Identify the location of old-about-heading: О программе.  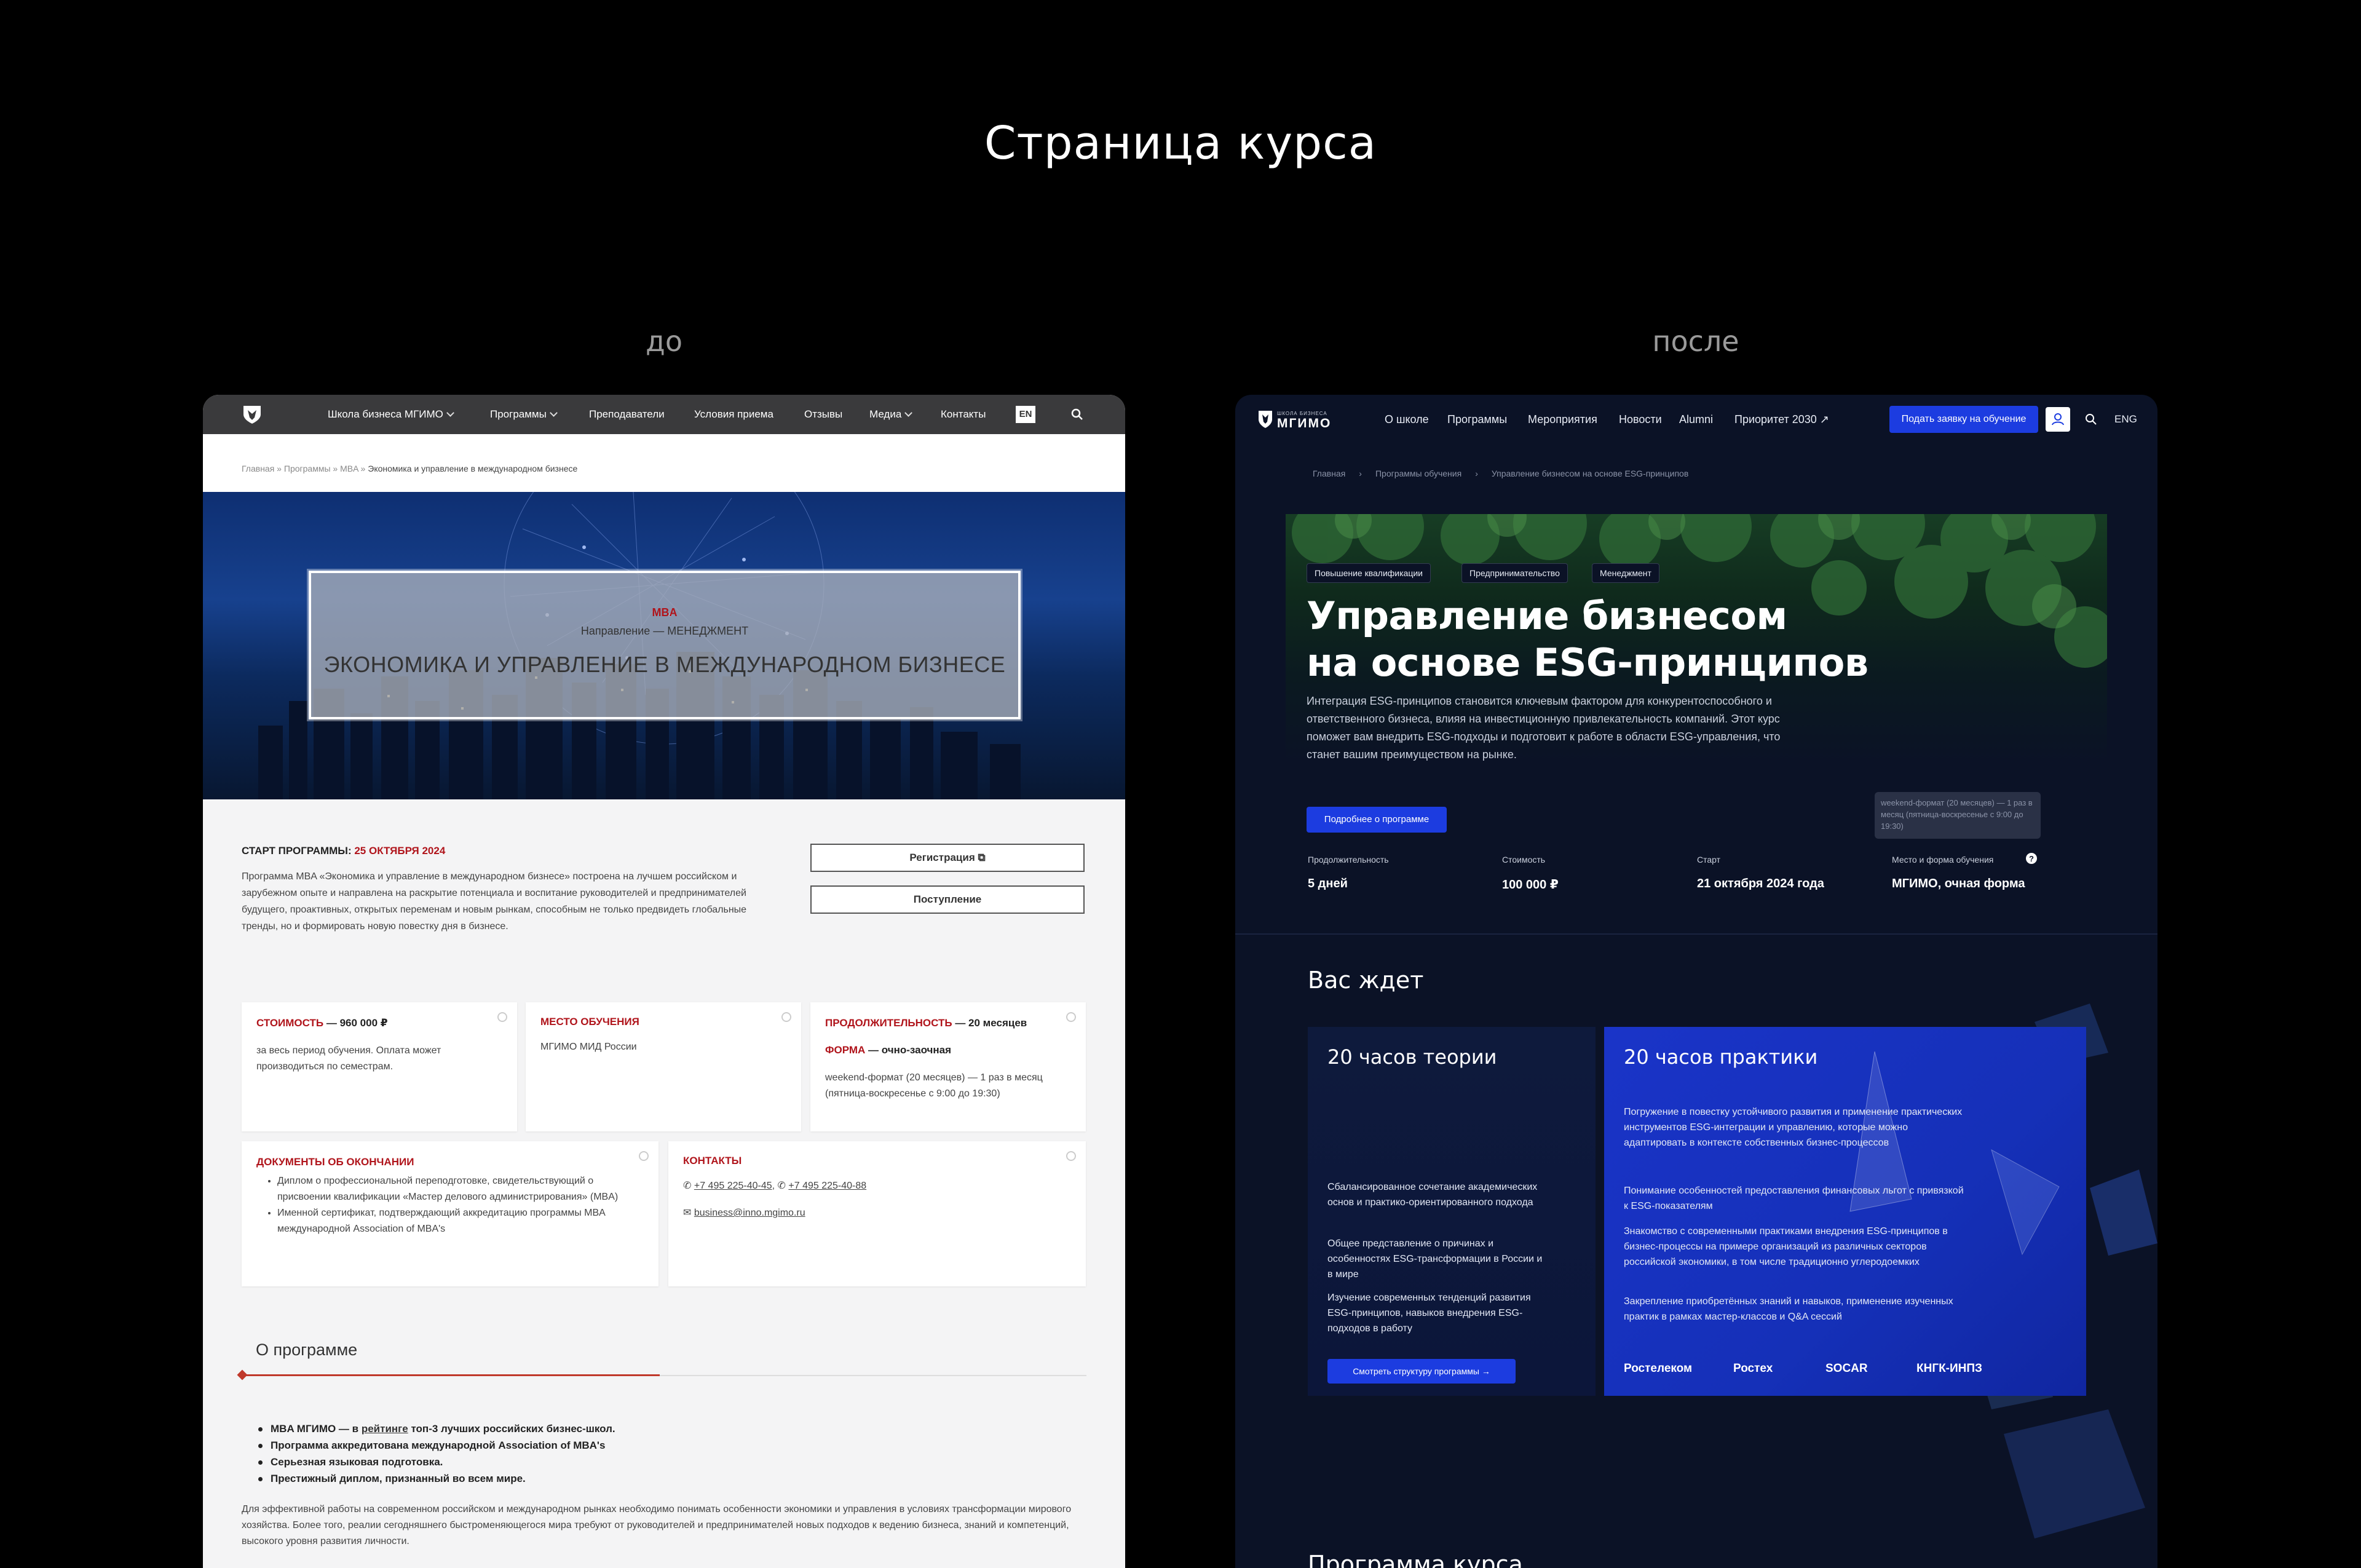
(307, 1349).